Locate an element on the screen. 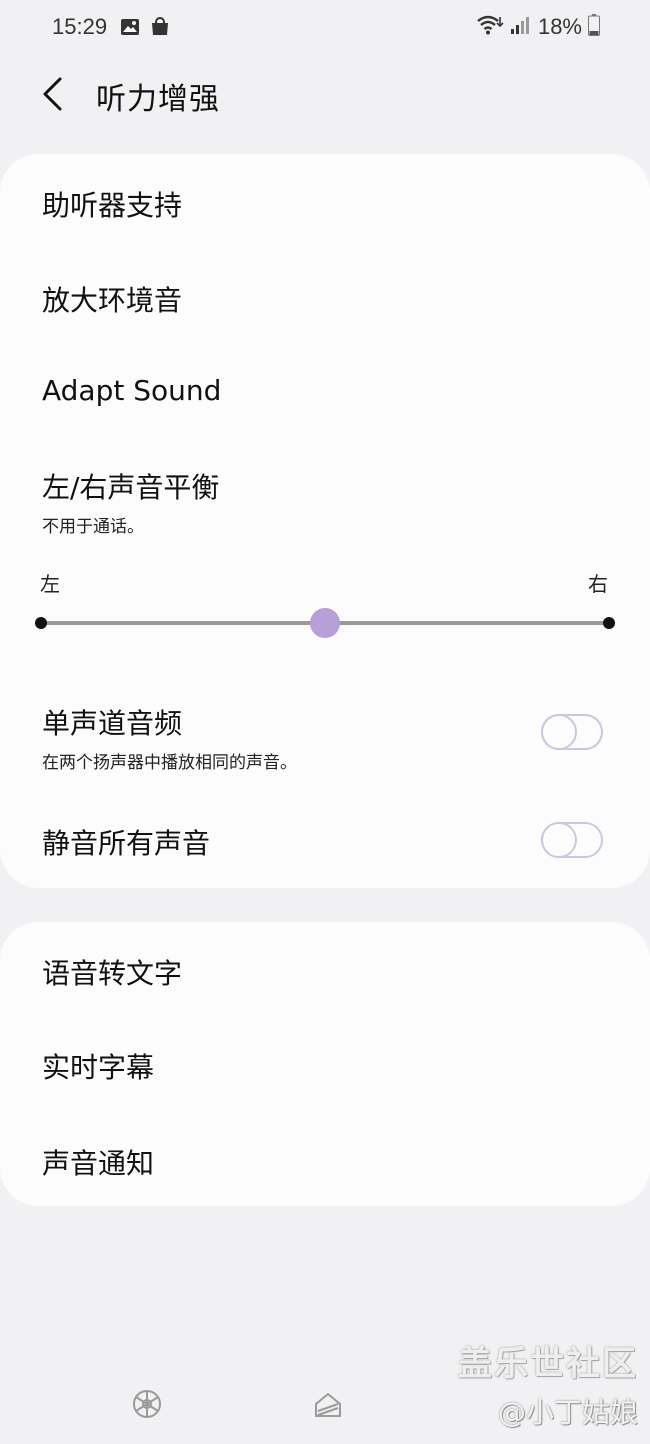 Image resolution: width=650 pixels, height=1444 pixels. sound-notifications-item: 声音通知 is located at coordinates (326, 1162).